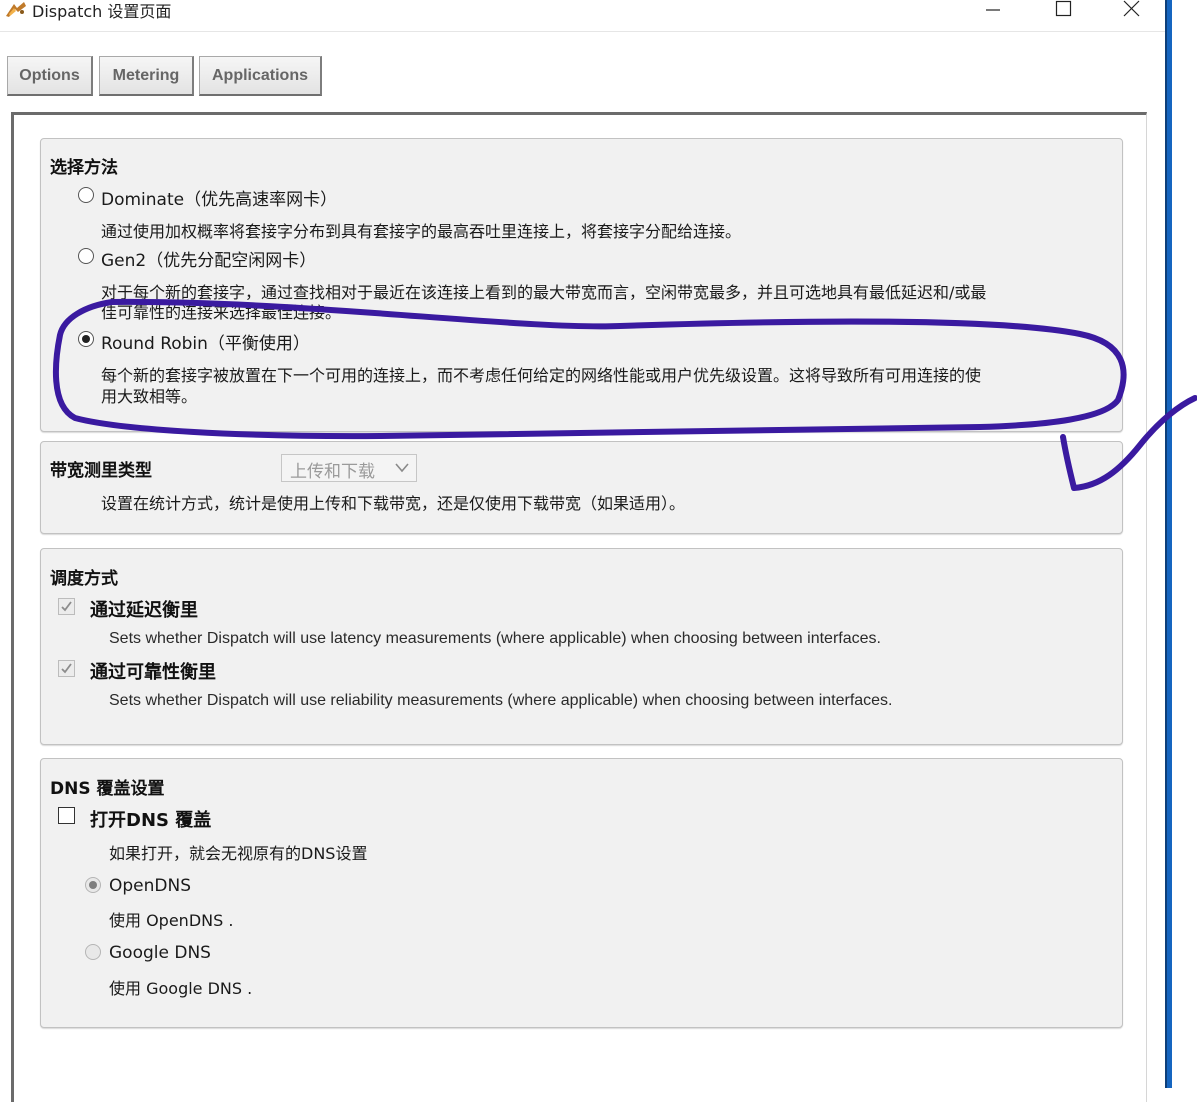 This screenshot has height=1102, width=1197. What do you see at coordinates (1063, 8) in the screenshot?
I see `maximize-icon` at bounding box center [1063, 8].